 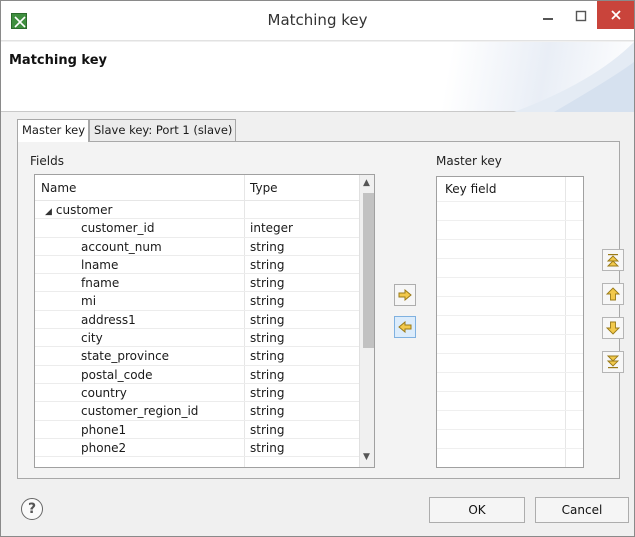 What do you see at coordinates (197, 430) in the screenshot?
I see `table-row: phone1 string` at bounding box center [197, 430].